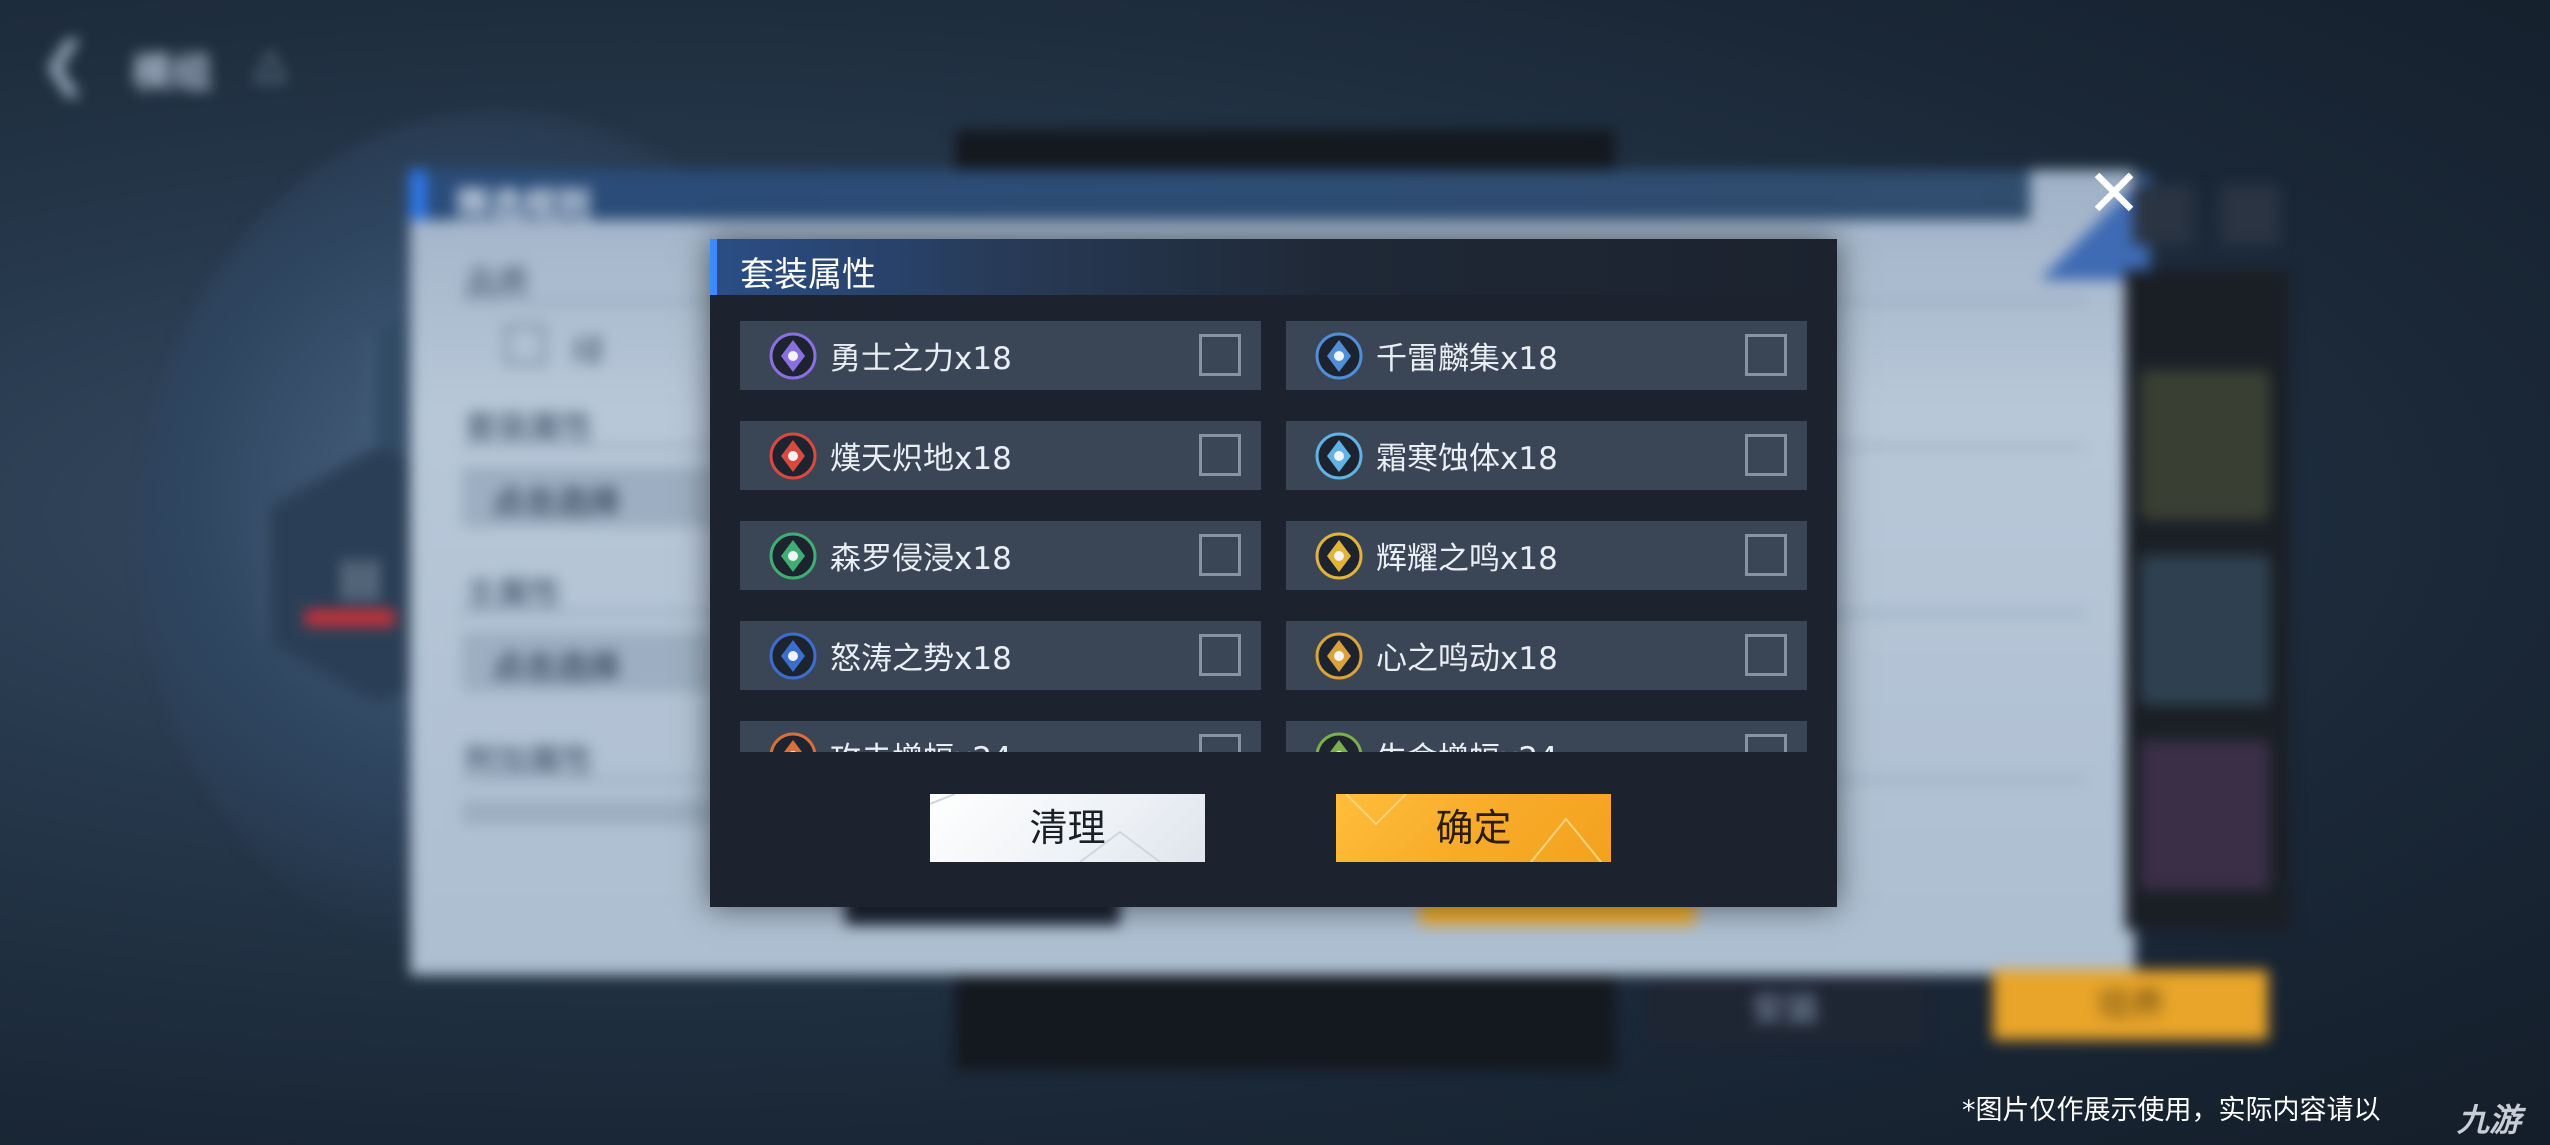 This screenshot has height=1145, width=2550. What do you see at coordinates (1467, 659) in the screenshot?
I see `set-option-label: 心之鸣动x18` at bounding box center [1467, 659].